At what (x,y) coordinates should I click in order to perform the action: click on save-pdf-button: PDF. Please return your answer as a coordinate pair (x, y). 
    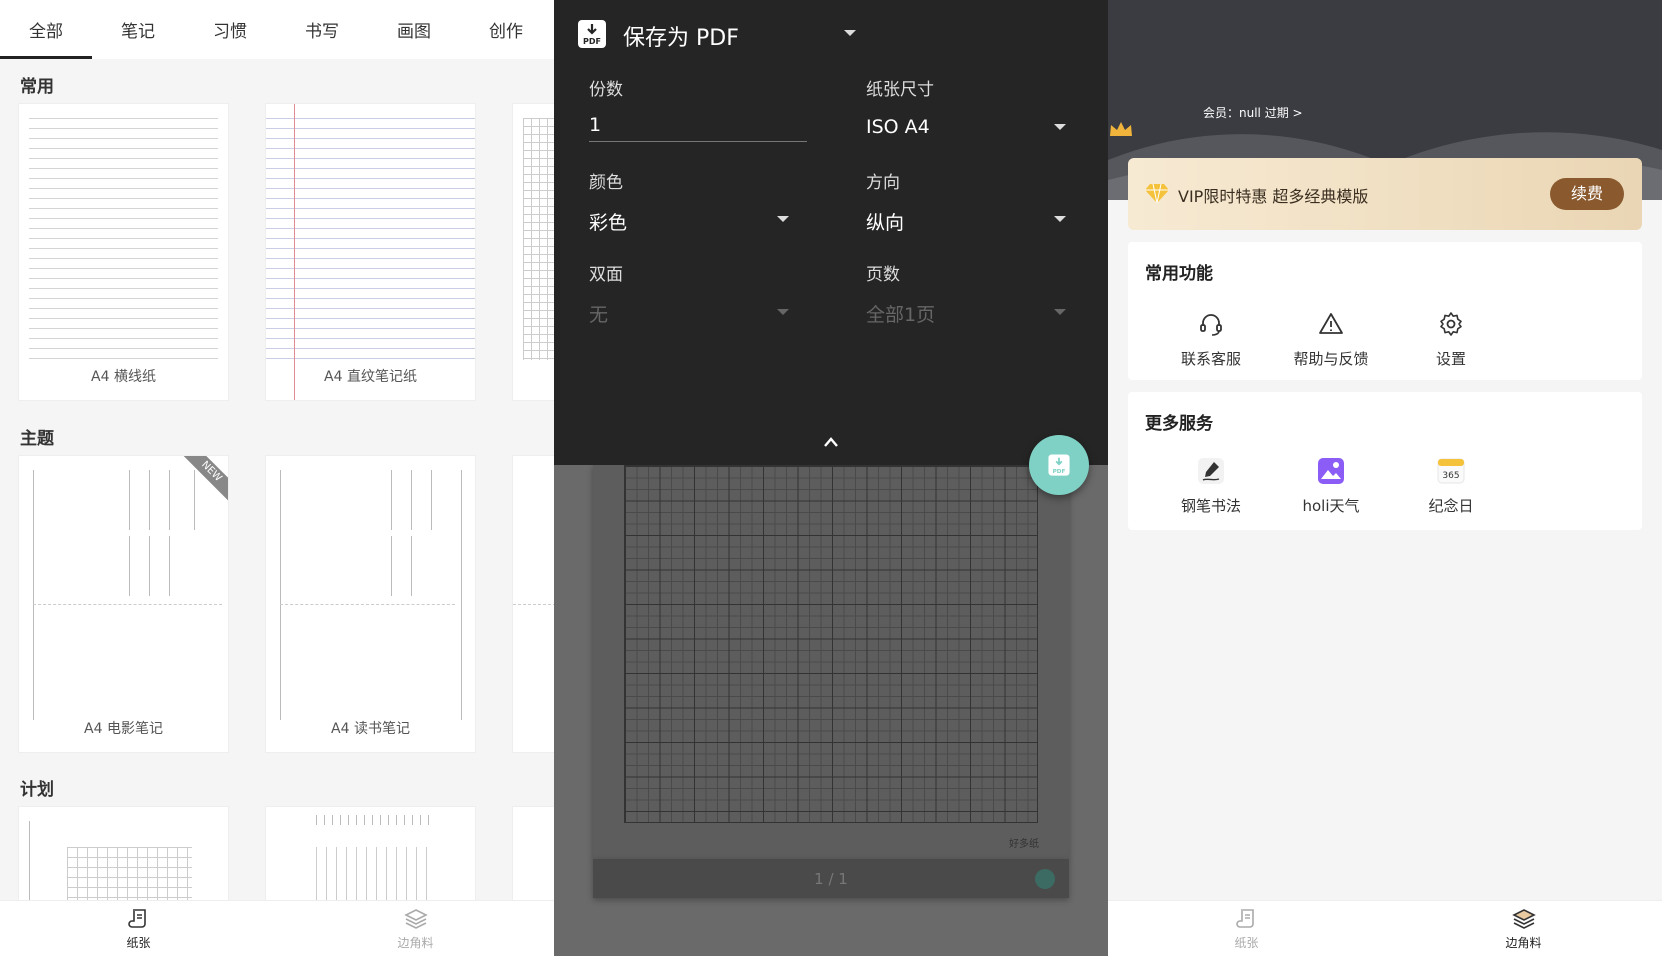
    Looking at the image, I should click on (1059, 465).